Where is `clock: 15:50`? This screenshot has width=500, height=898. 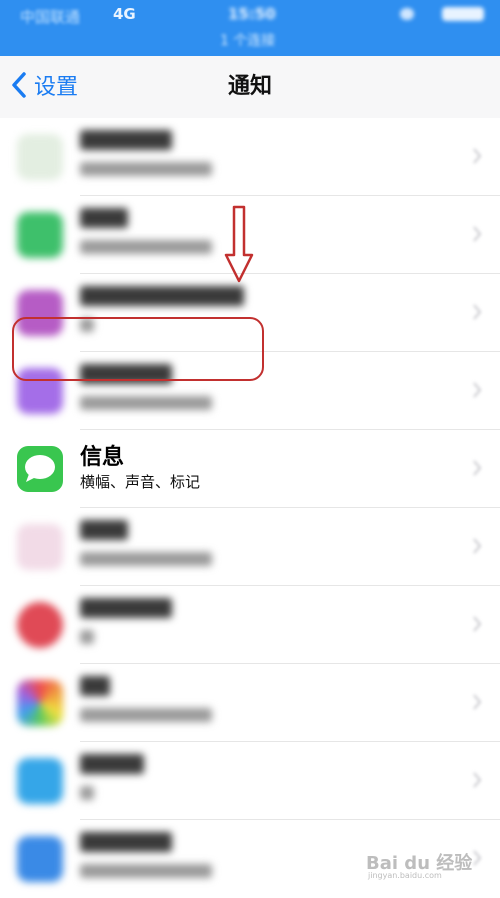 clock: 15:50 is located at coordinates (252, 14).